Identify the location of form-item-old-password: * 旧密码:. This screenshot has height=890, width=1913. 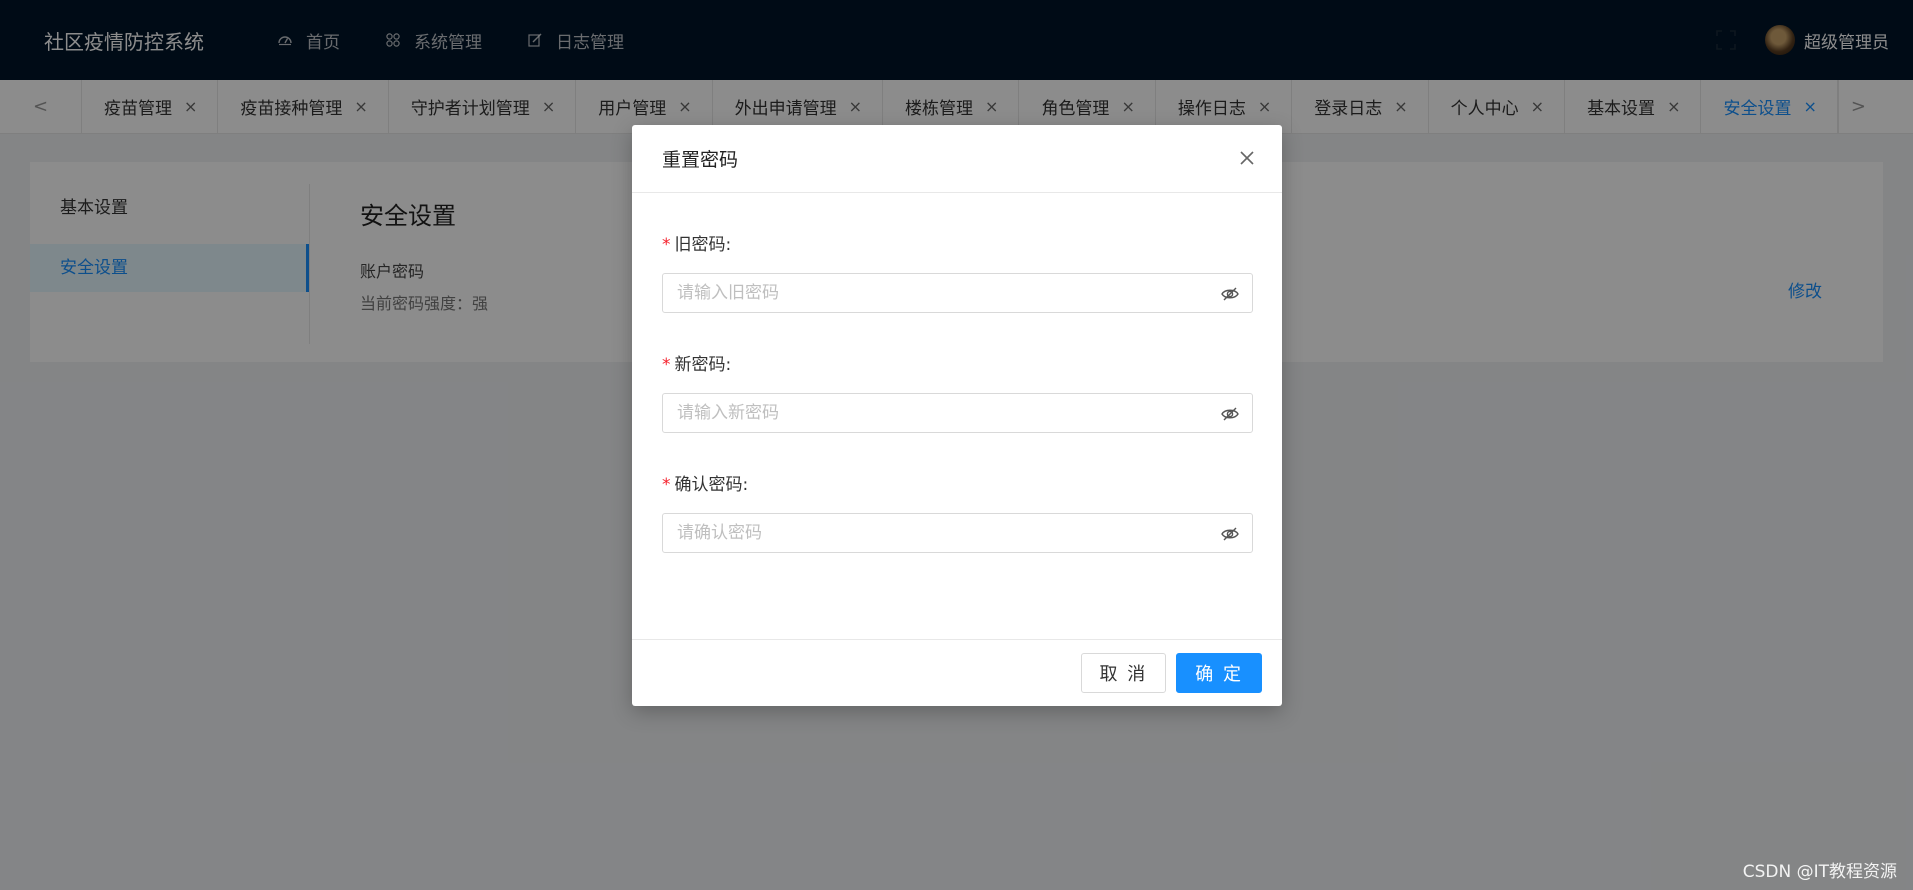
(957, 273).